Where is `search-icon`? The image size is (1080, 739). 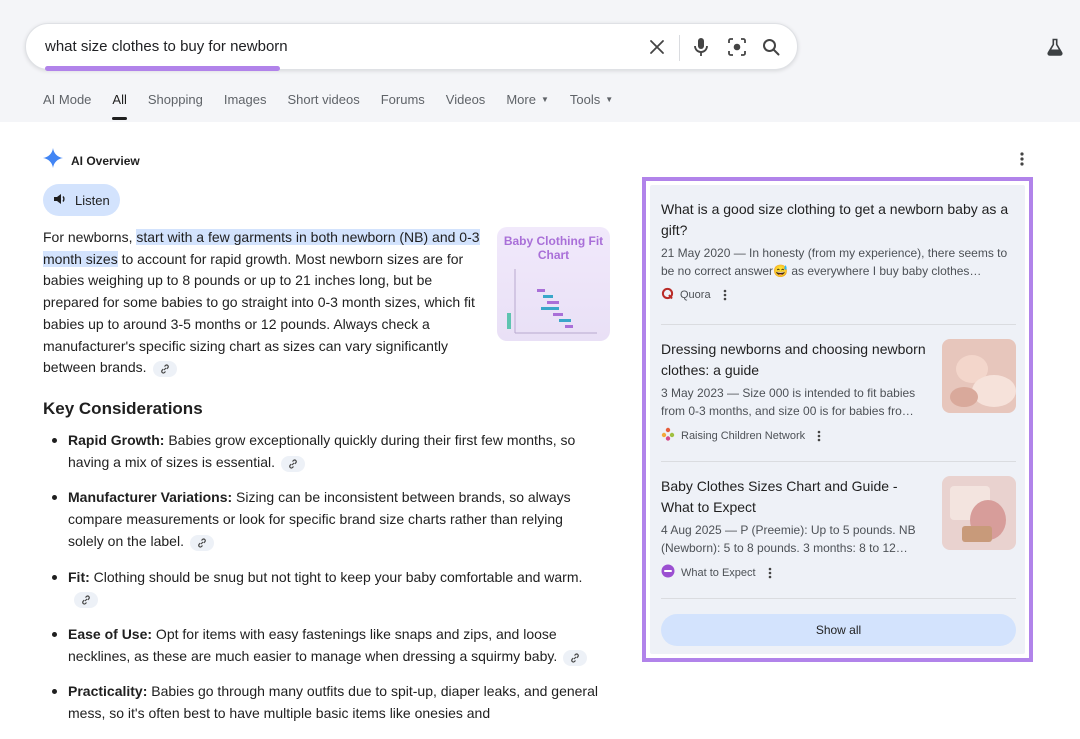 search-icon is located at coordinates (771, 47).